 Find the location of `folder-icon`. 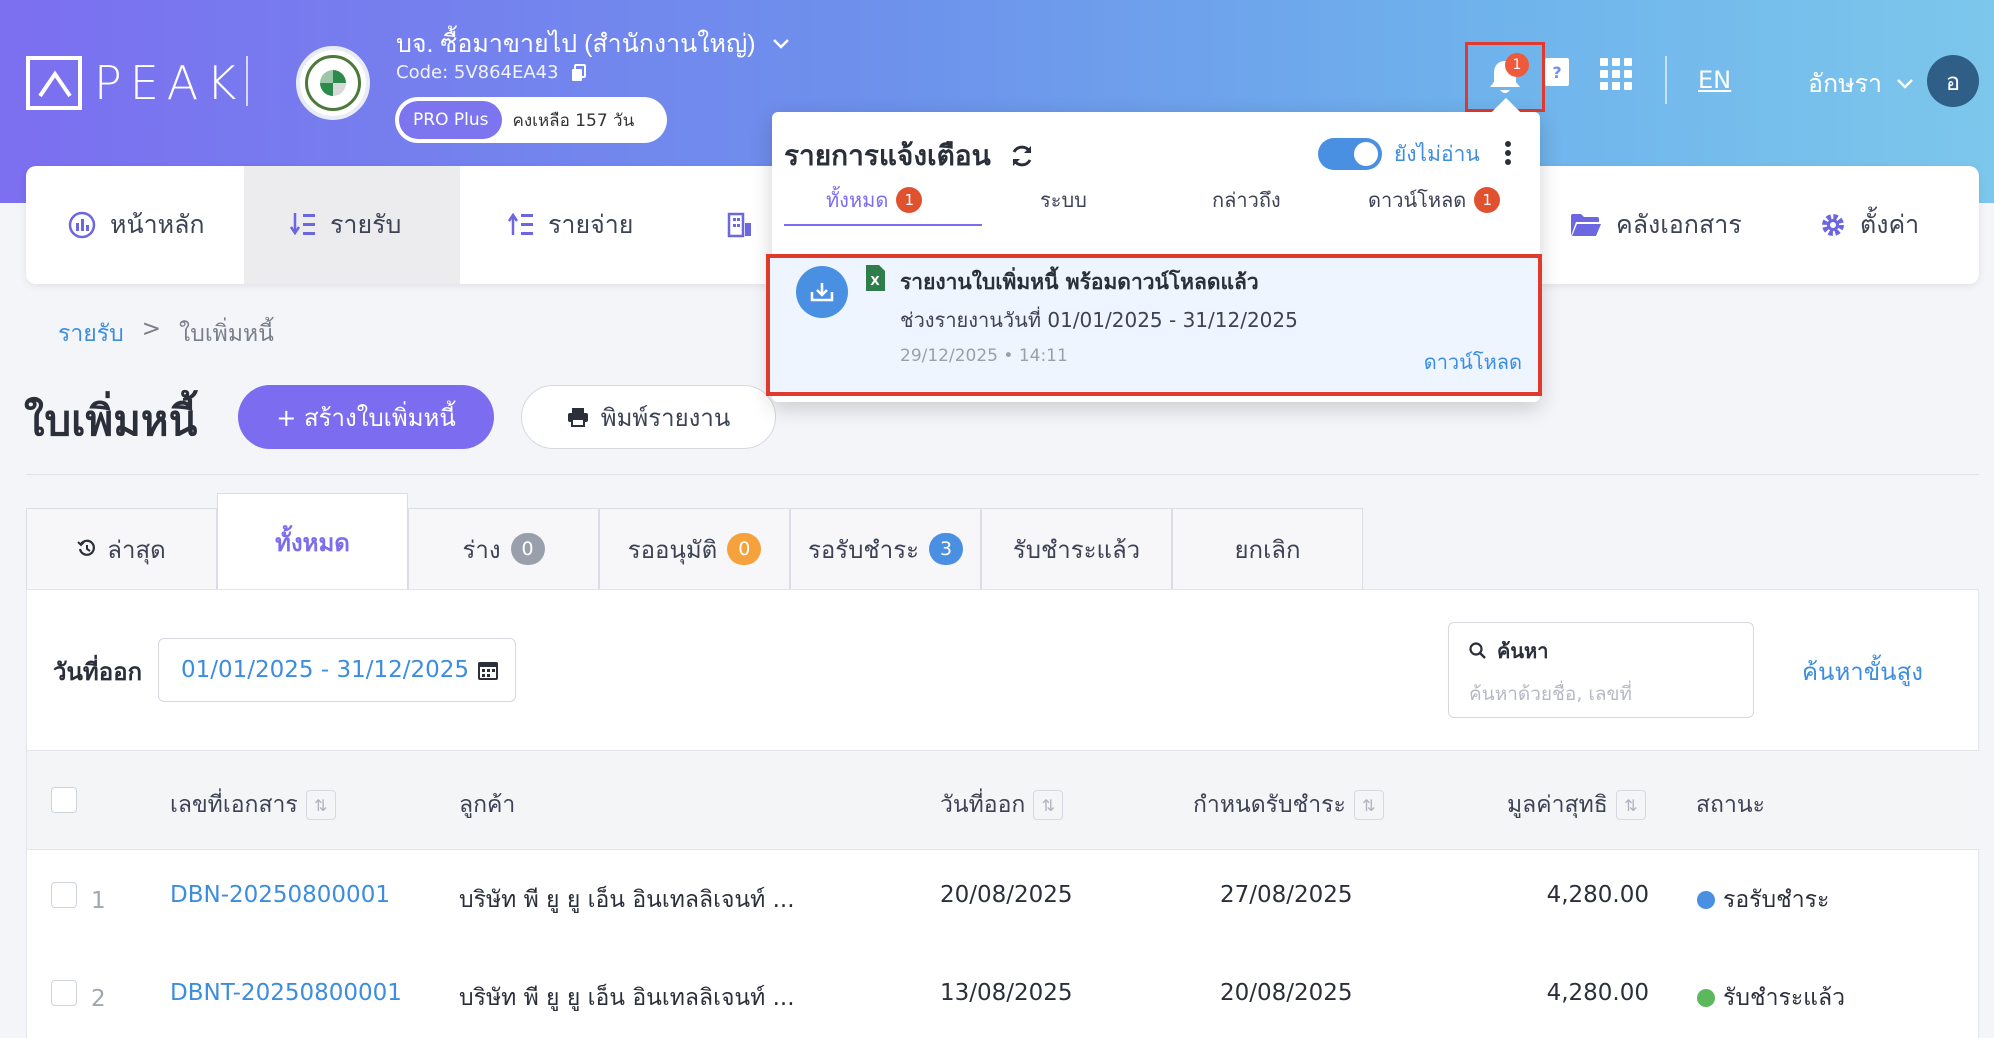

folder-icon is located at coordinates (1586, 225).